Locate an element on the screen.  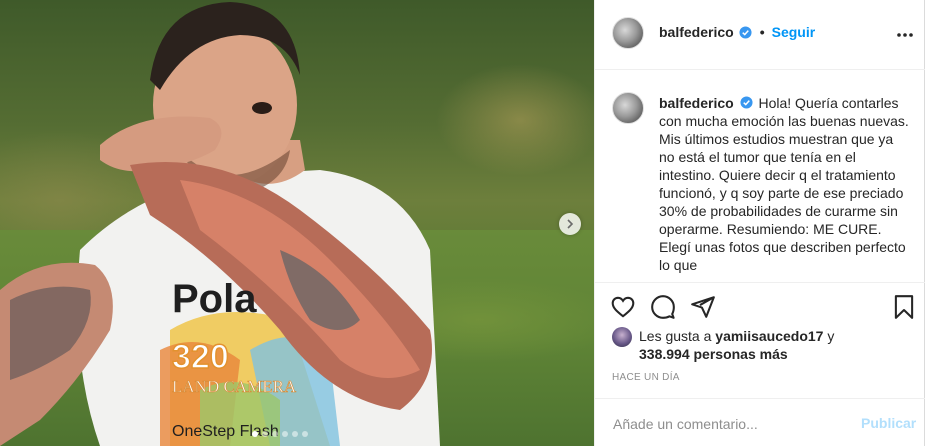
publish-button: Publicar is located at coordinates (888, 423).